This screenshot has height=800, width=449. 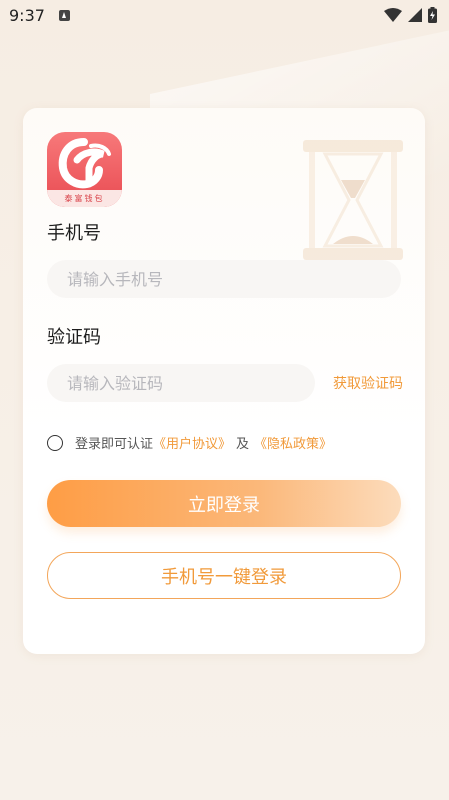 I want to click on one-click-login-button: 手机号一键登录, so click(x=224, y=575).